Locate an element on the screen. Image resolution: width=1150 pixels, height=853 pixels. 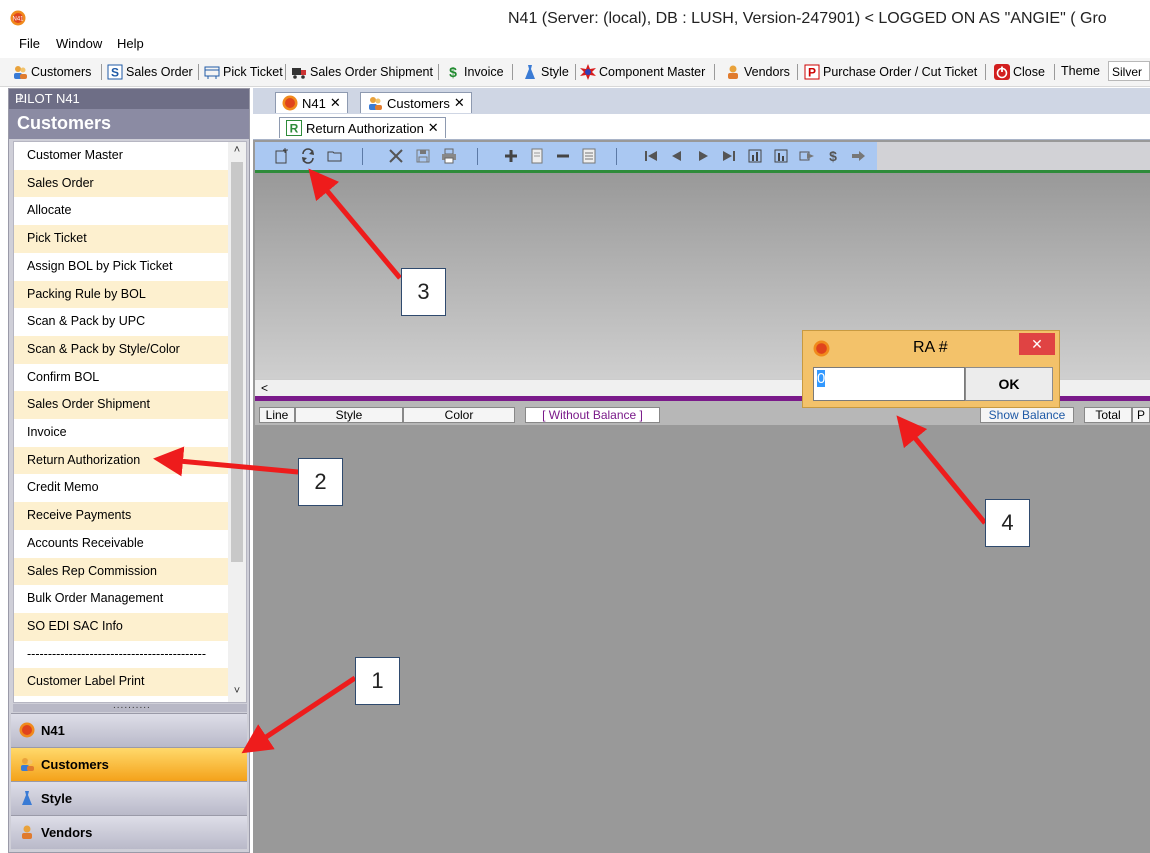
column-p: P is located at coordinates (1141, 415).